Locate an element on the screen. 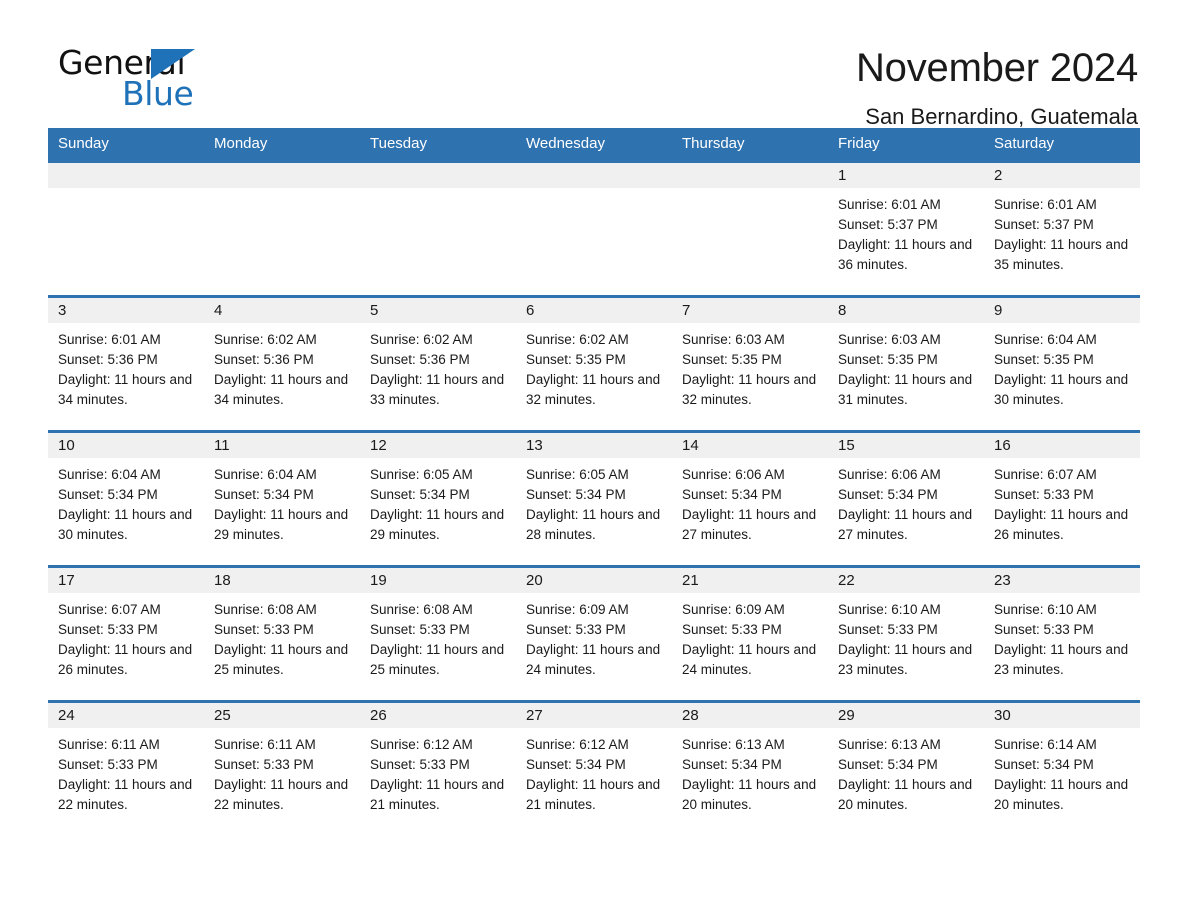 The width and height of the screenshot is (1188, 918). sunrise-text: Sunrise: 6:10 AM is located at coordinates (1045, 609).